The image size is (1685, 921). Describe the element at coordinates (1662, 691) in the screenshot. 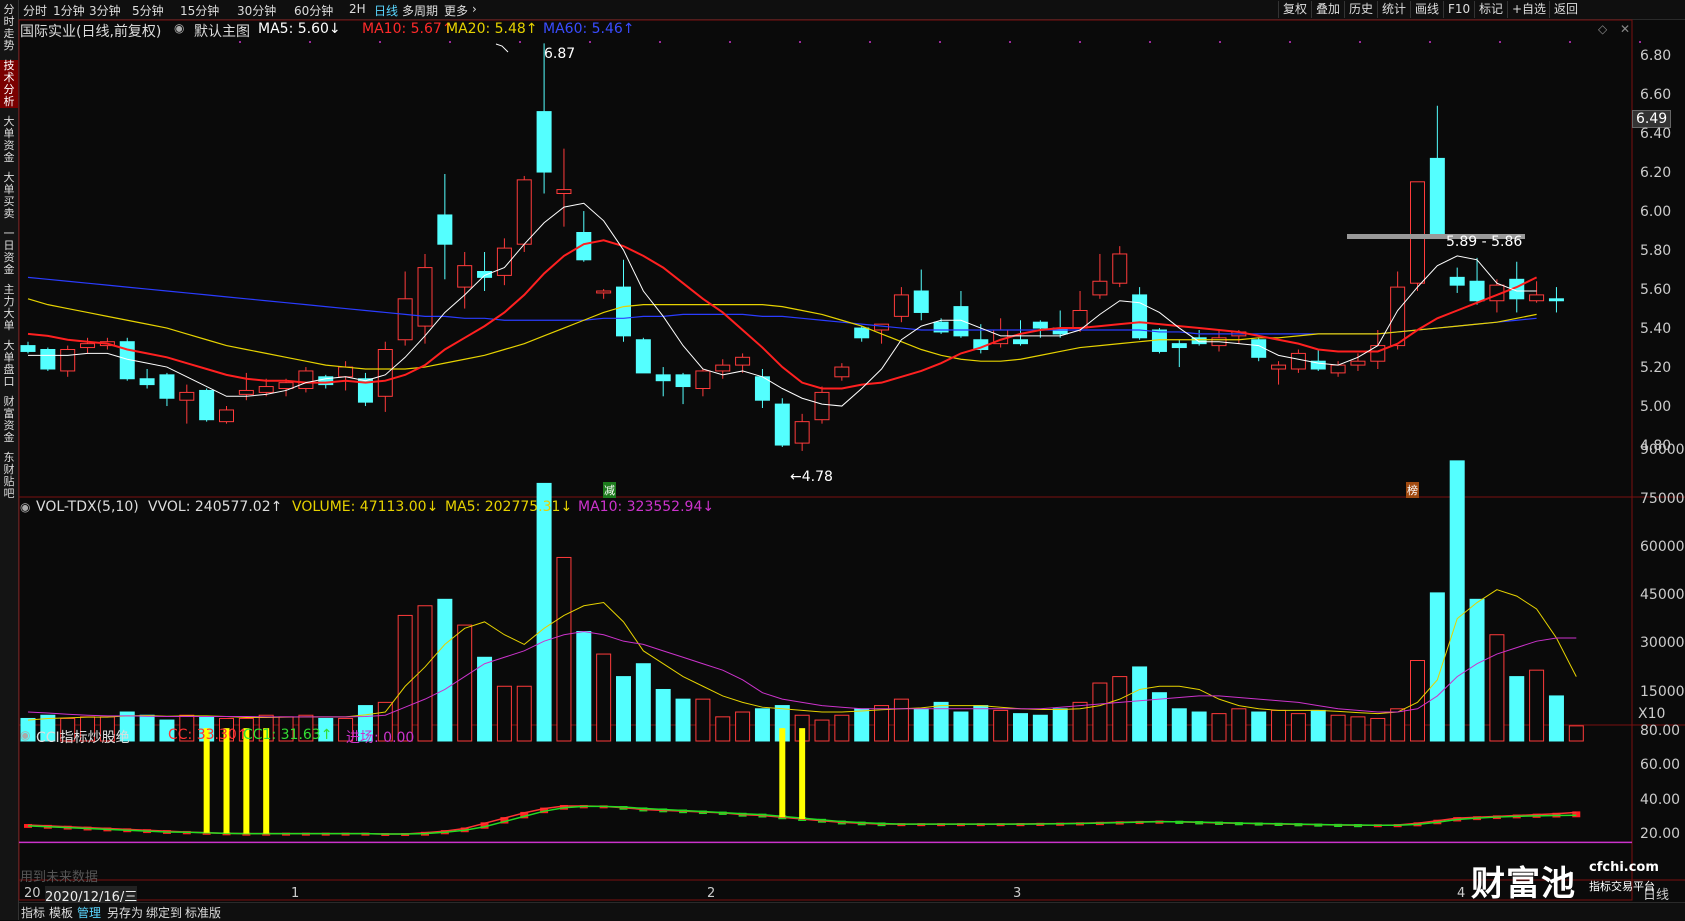

I see `volume-y-tick: 15000` at that location.